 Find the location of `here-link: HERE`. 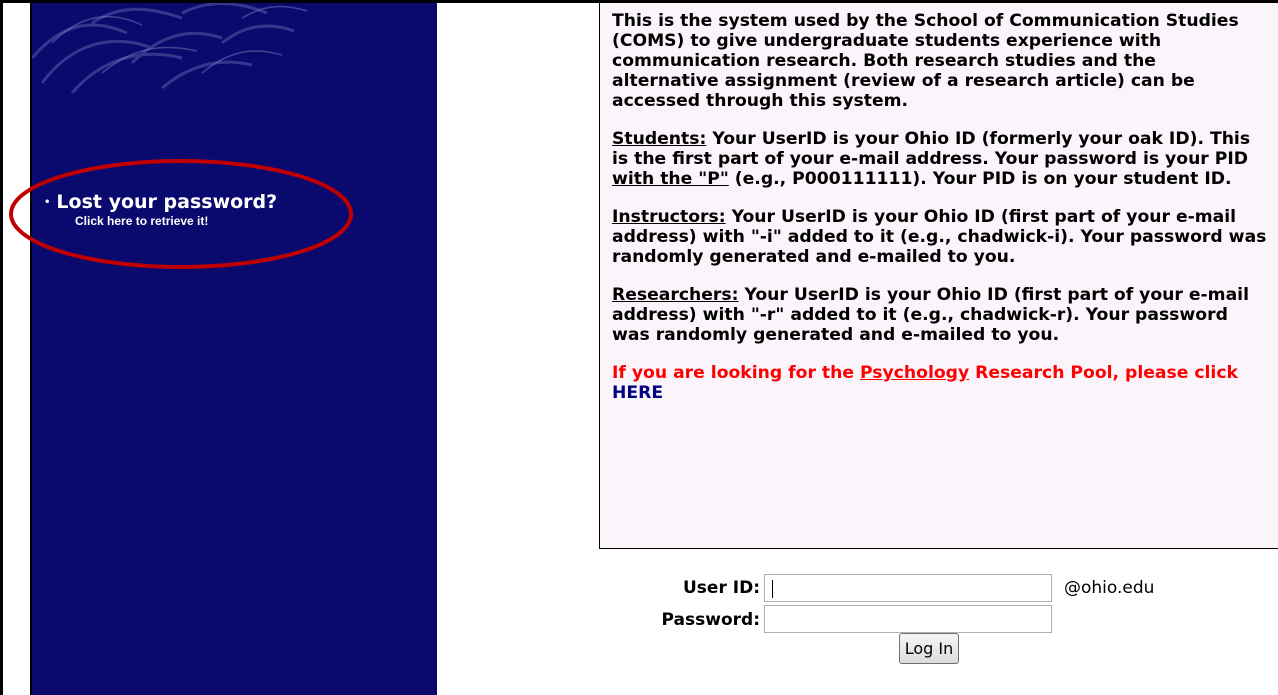

here-link: HERE is located at coordinates (637, 393).